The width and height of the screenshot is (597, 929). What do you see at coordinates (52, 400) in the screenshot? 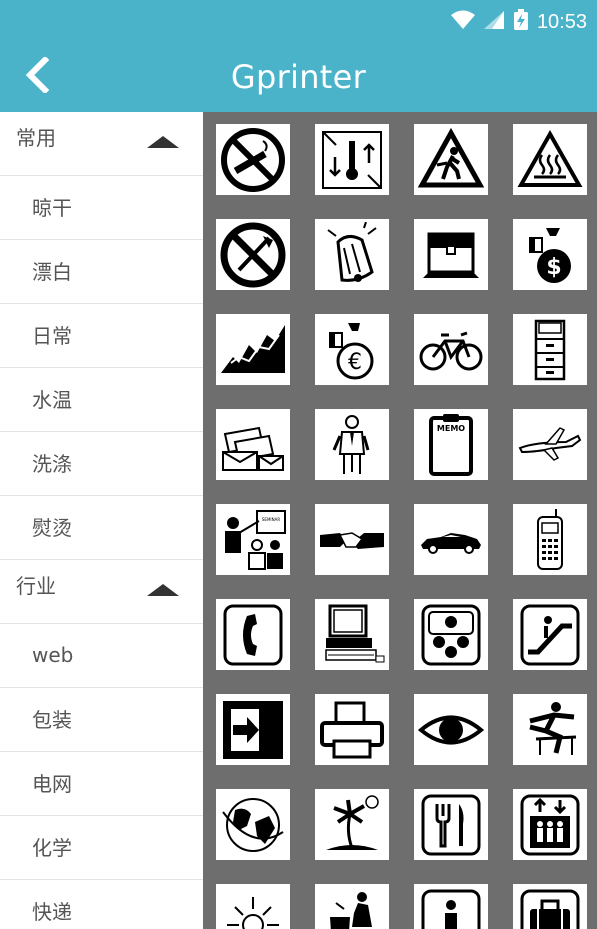
I see `category-item-label: 水温` at bounding box center [52, 400].